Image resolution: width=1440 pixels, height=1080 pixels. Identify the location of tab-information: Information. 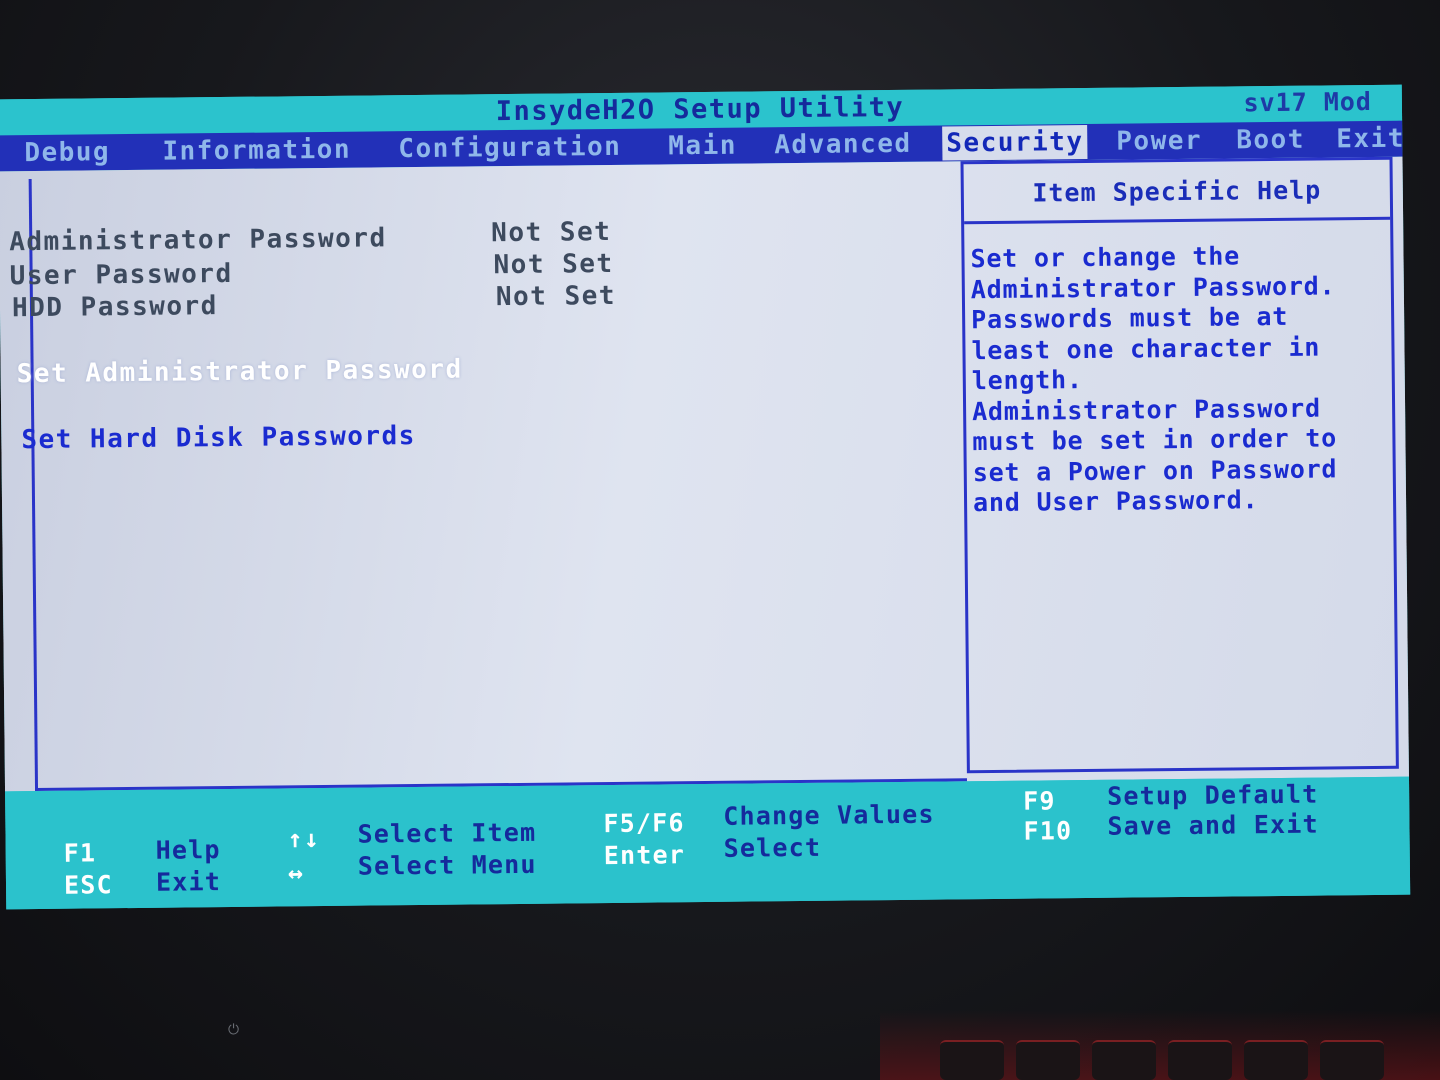
(256, 151).